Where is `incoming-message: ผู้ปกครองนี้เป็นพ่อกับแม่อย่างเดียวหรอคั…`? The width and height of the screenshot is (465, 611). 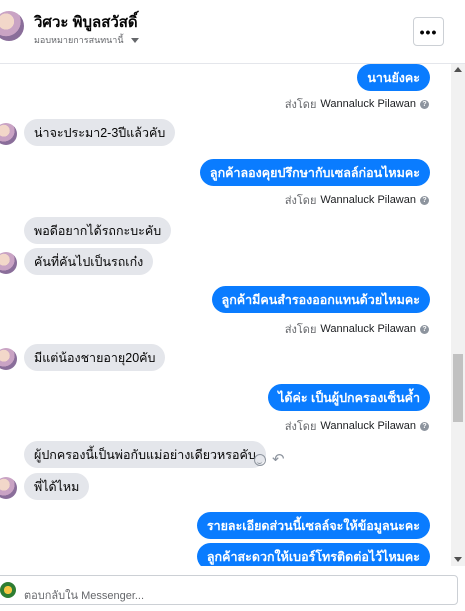 incoming-message: ผู้ปกครองนี้เป็นพ่อกับแม่อย่างเดียวหรอคั… is located at coordinates (145, 454).